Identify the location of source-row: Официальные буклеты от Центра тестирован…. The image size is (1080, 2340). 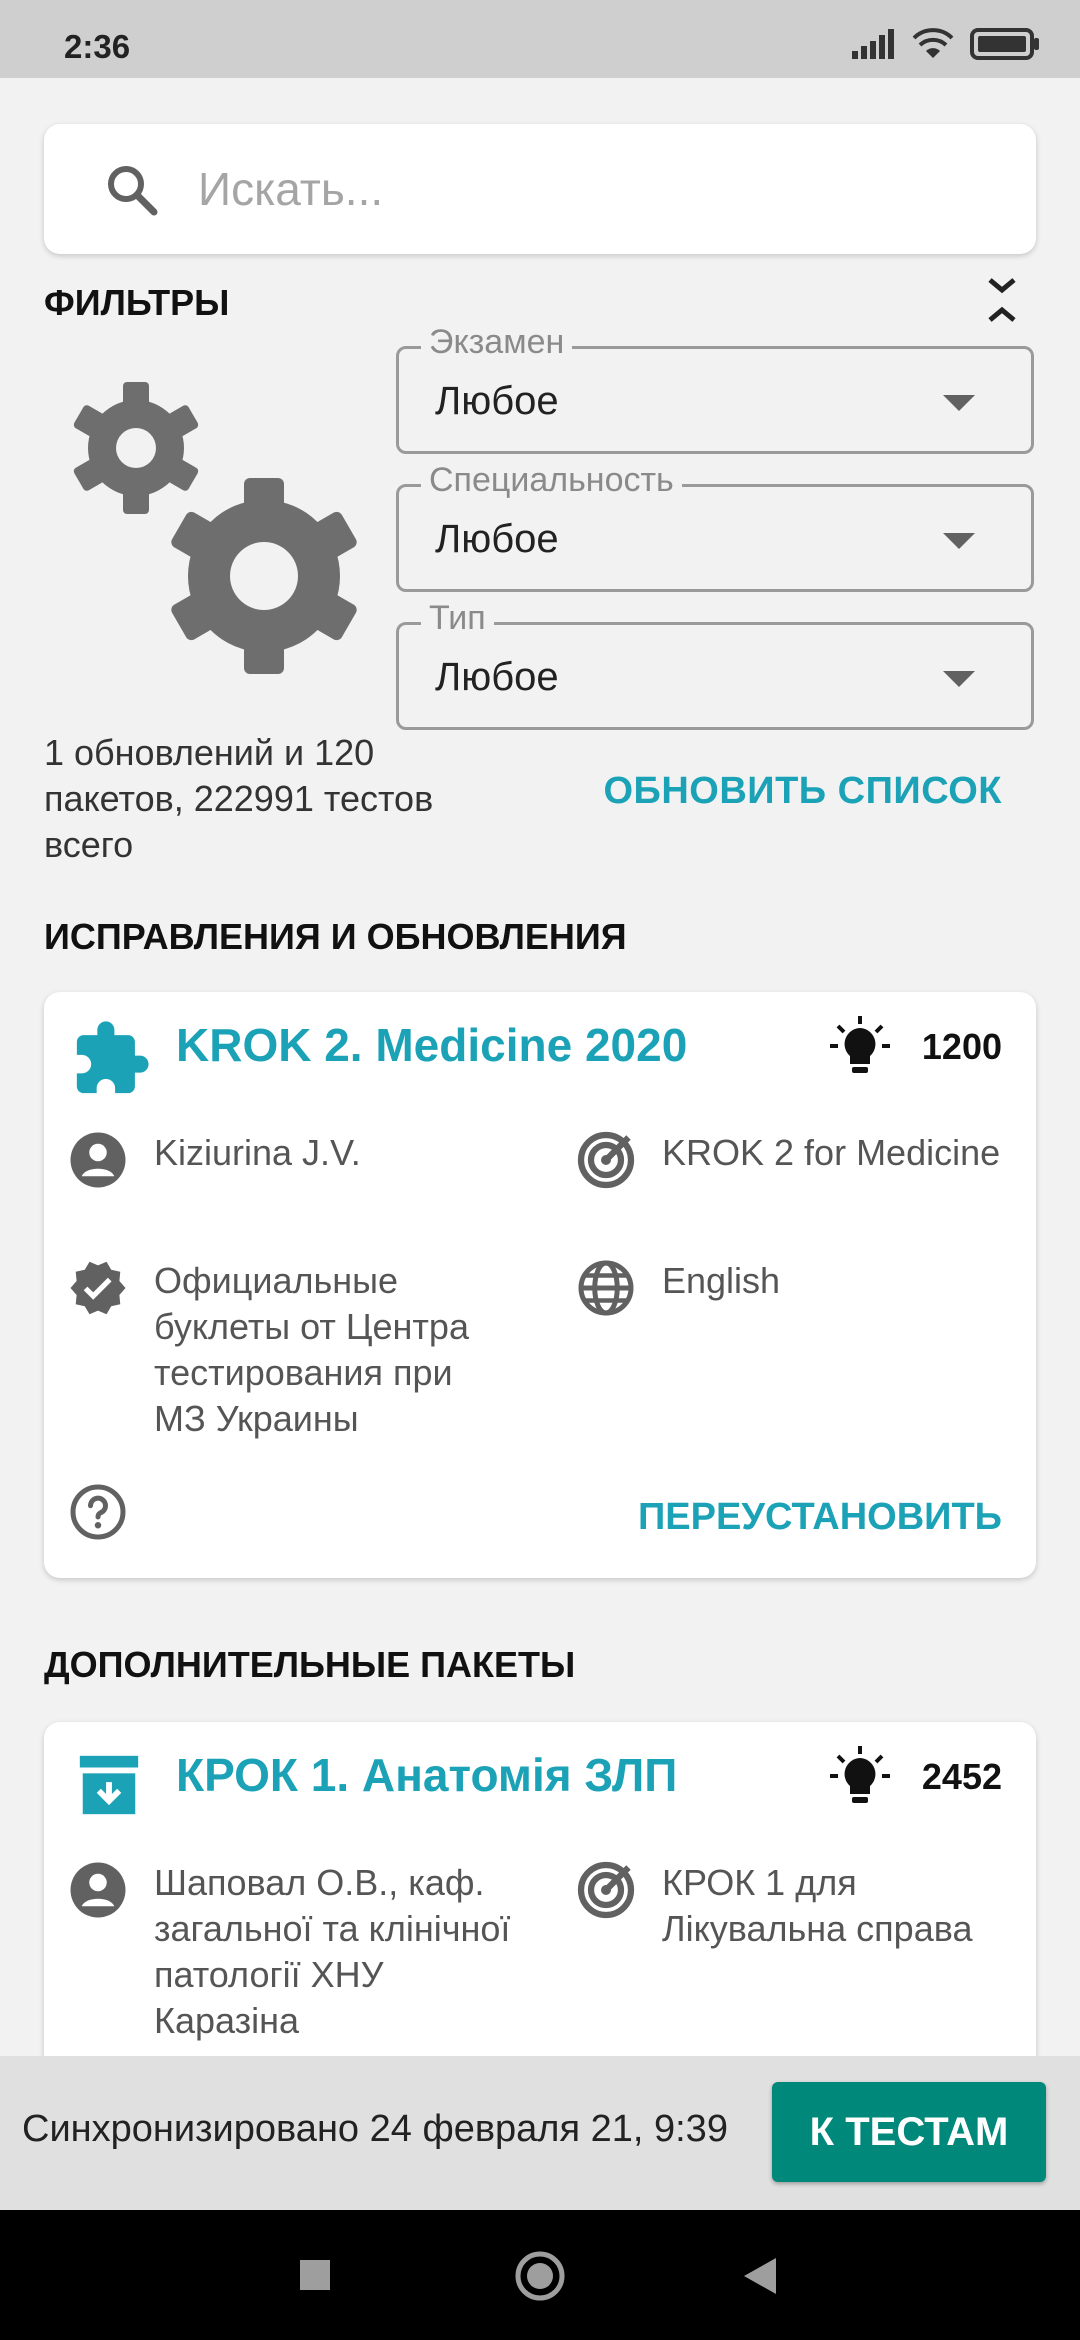
(291, 1350).